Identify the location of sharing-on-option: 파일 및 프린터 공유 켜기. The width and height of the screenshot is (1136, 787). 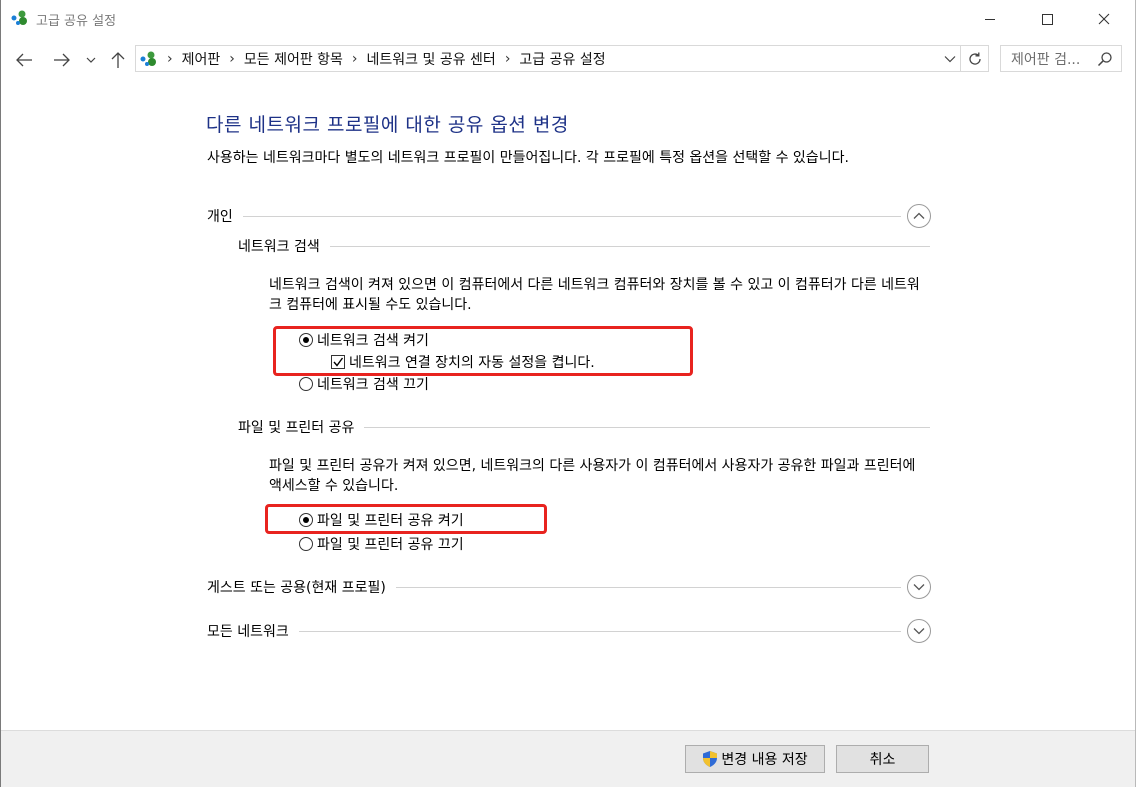
(381, 520).